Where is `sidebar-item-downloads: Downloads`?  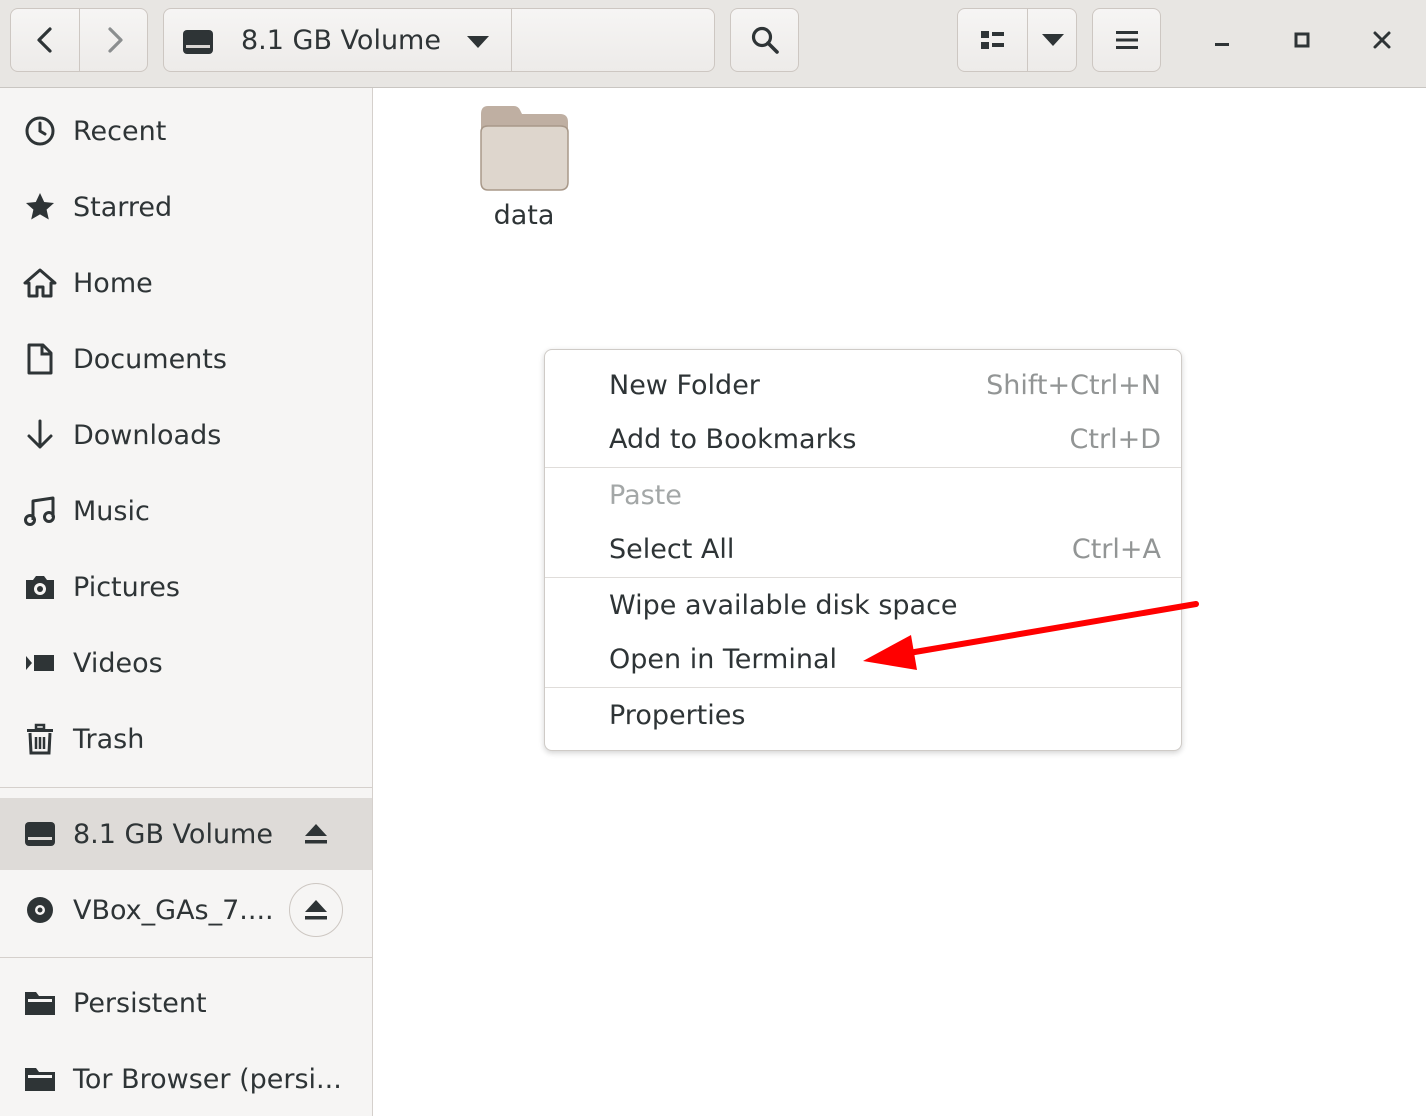 sidebar-item-downloads: Downloads is located at coordinates (186, 435).